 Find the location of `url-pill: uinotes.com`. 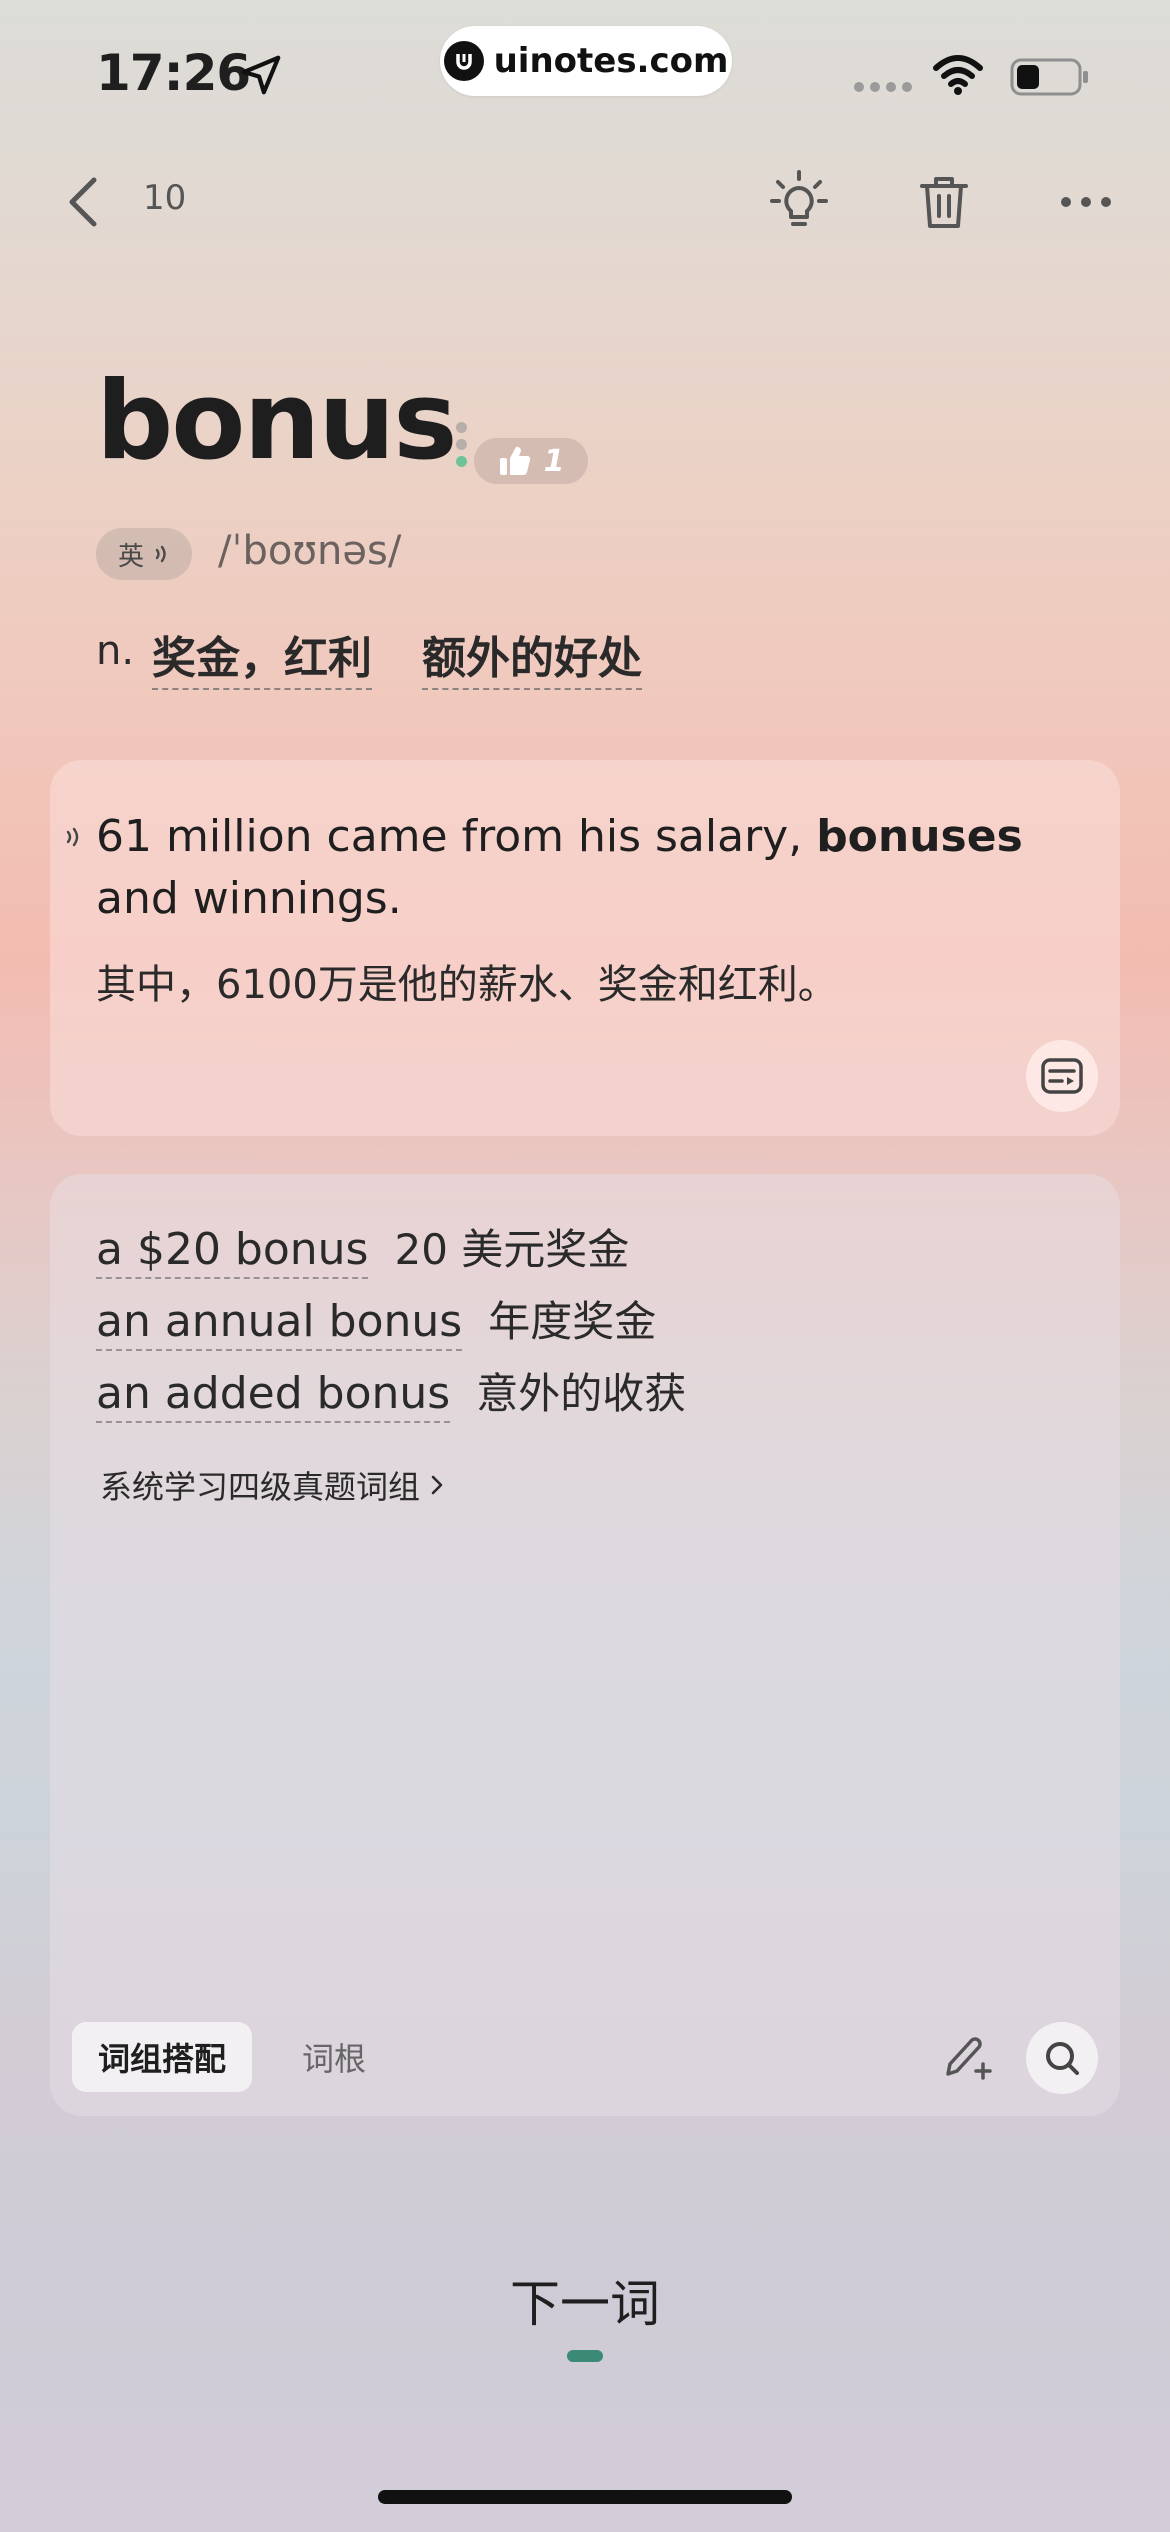

url-pill: uinotes.com is located at coordinates (586, 61).